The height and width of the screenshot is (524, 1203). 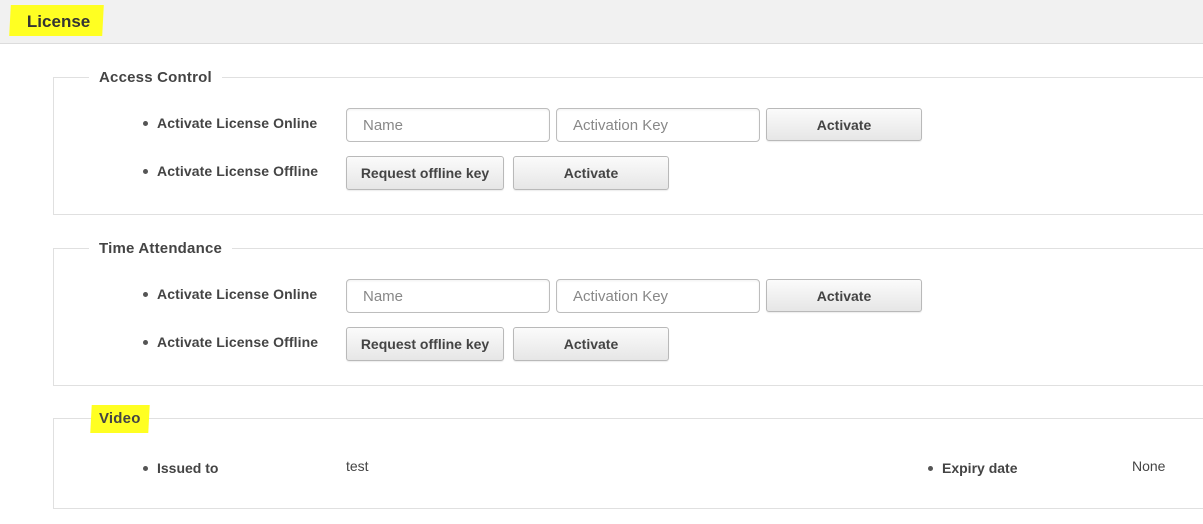 What do you see at coordinates (161, 249) in the screenshot?
I see `time-attendance-title: Time Attendance` at bounding box center [161, 249].